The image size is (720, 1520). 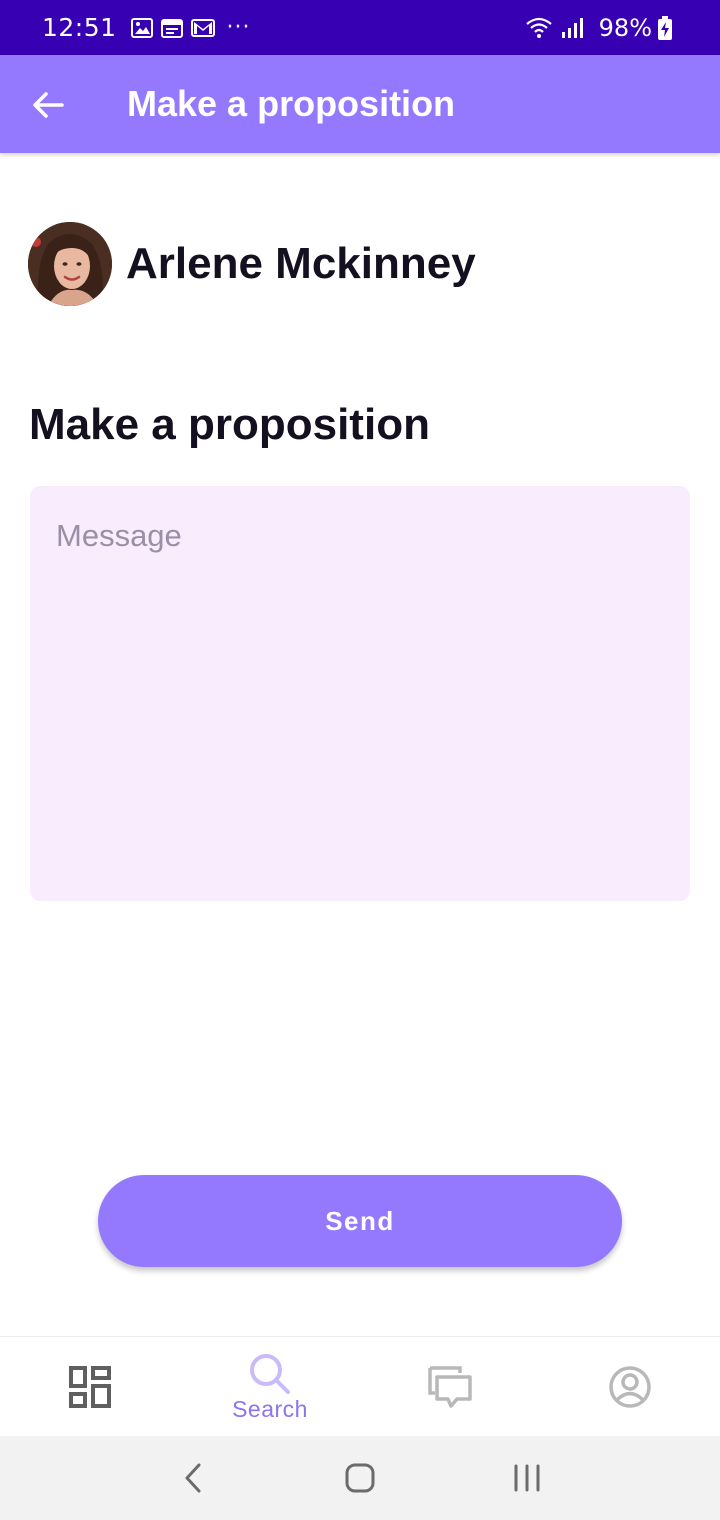 I want to click on app-bar: Make a proposition, so click(x=360, y=104).